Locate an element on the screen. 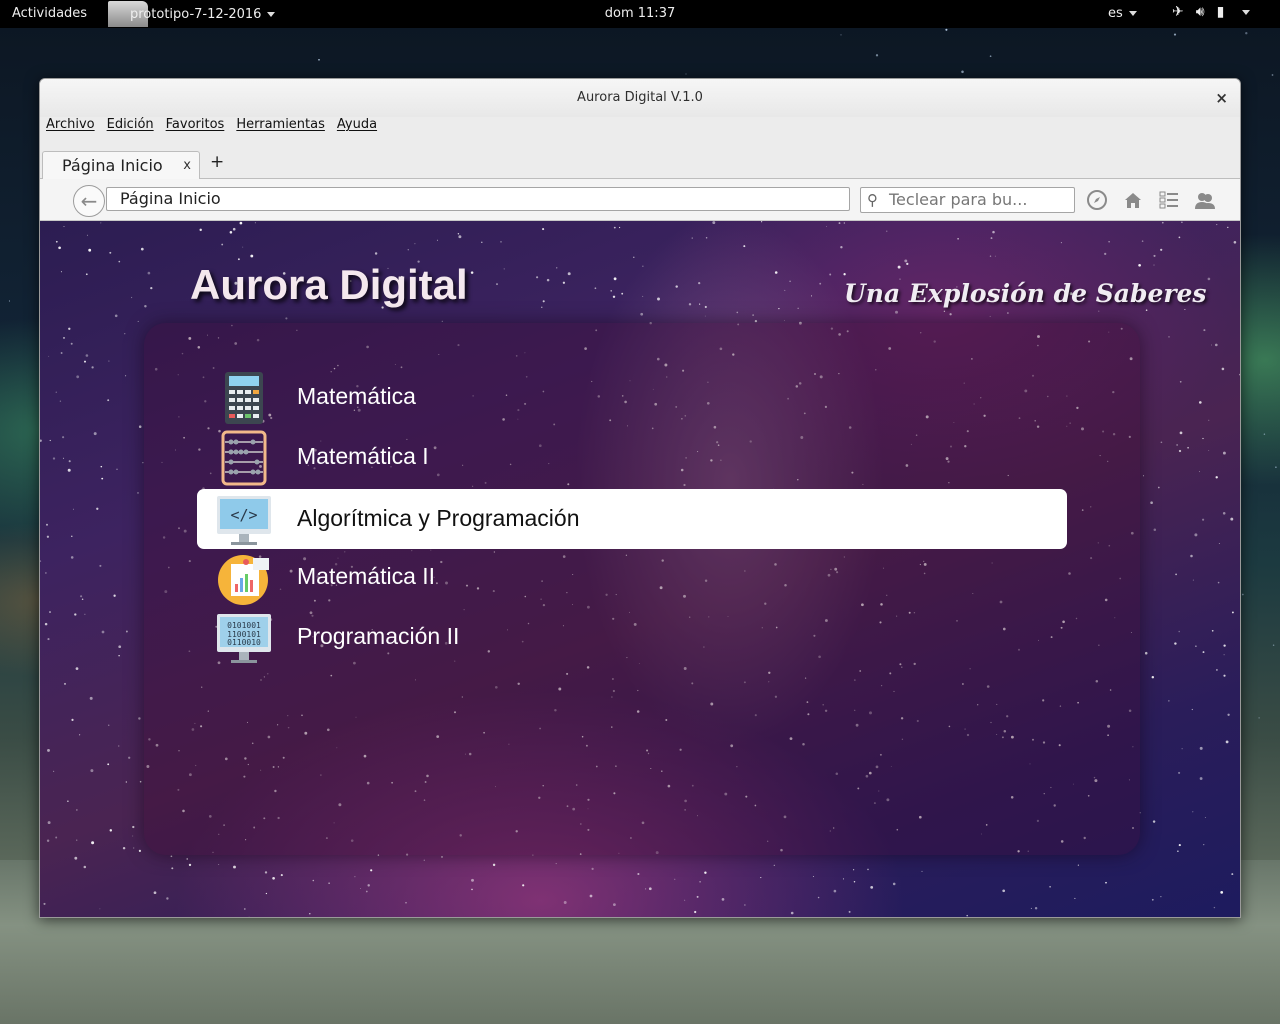  list-icon is located at coordinates (1169, 200).